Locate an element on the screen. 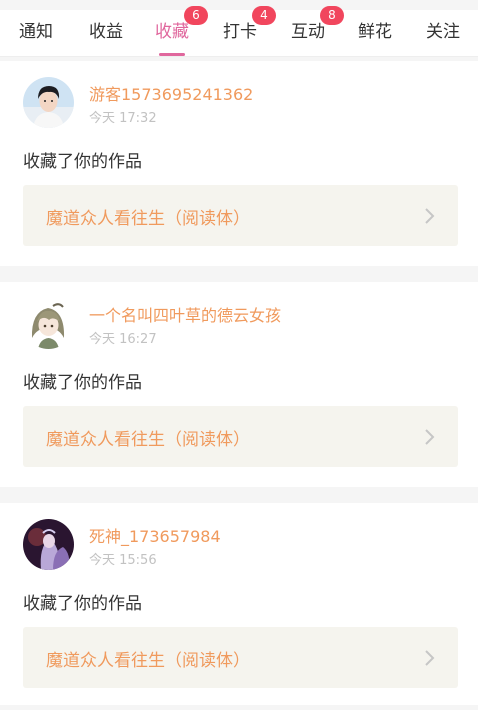 This screenshot has height=710, width=478. status-strip is located at coordinates (239, 5).